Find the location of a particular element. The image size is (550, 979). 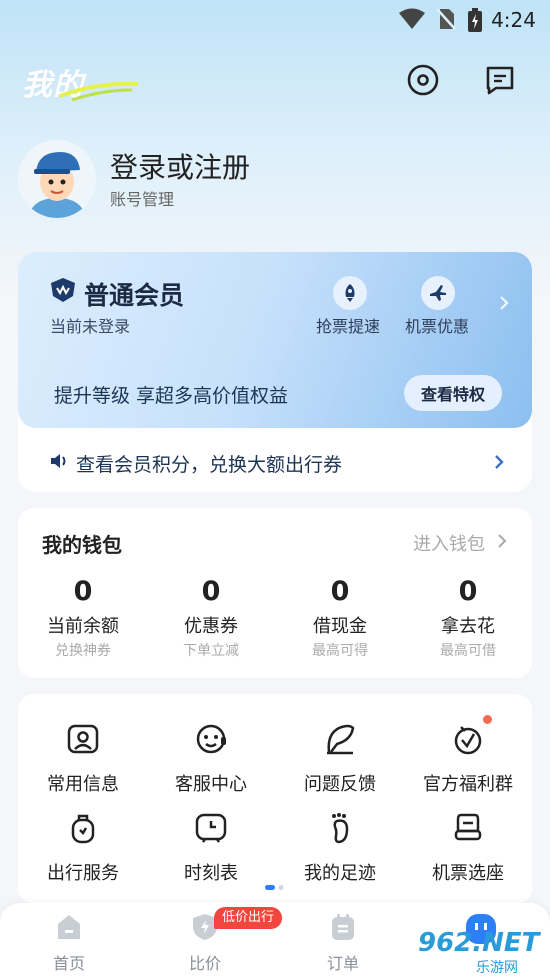

title-swoosh-decoration is located at coordinates (99, 91).